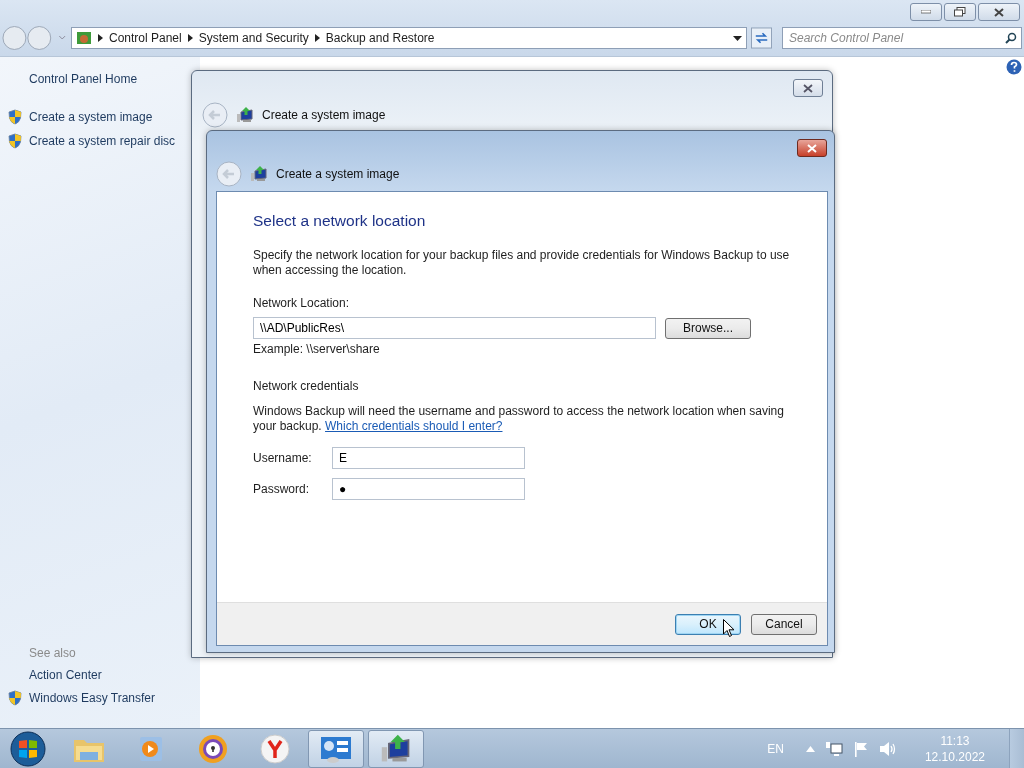  What do you see at coordinates (761, 38) in the screenshot?
I see `refresh-icon` at bounding box center [761, 38].